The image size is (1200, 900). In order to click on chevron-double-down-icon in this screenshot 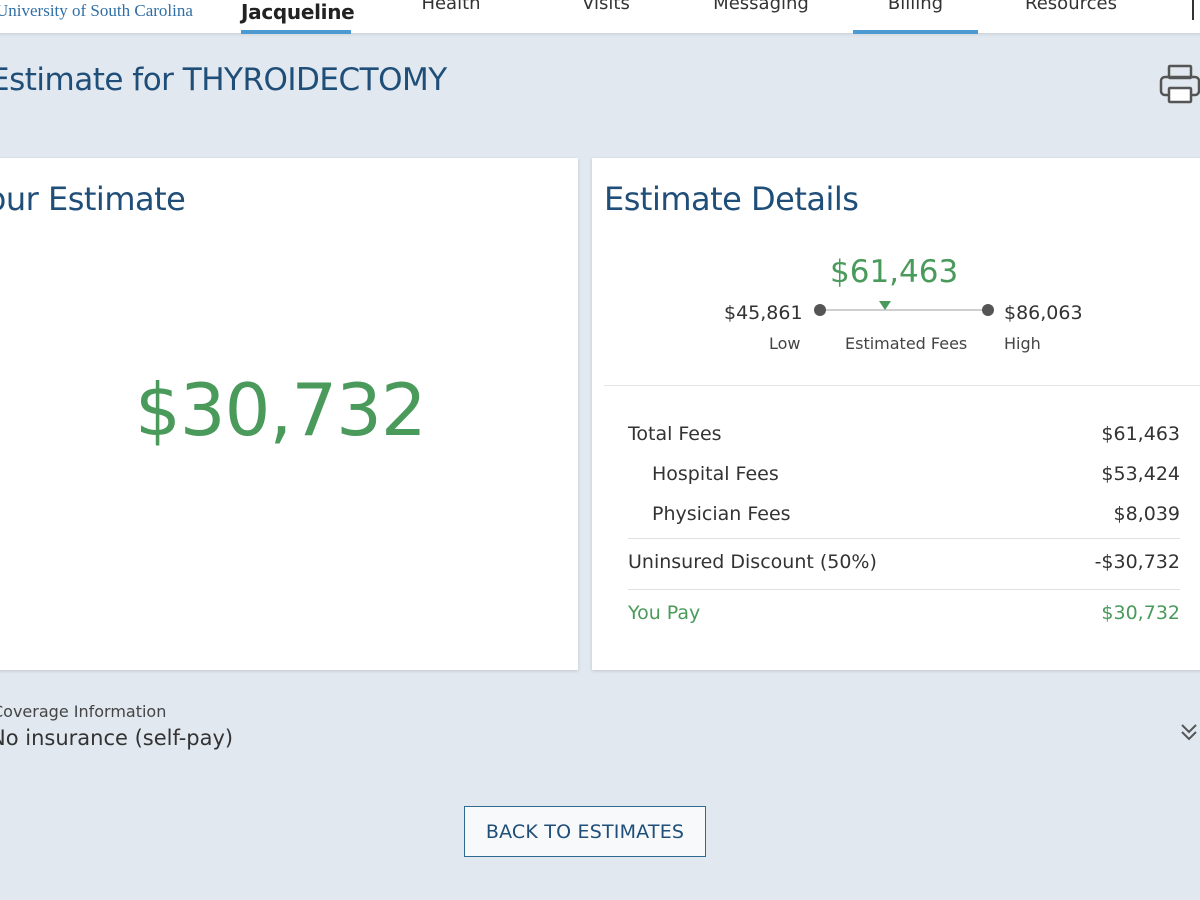, I will do `click(1189, 732)`.